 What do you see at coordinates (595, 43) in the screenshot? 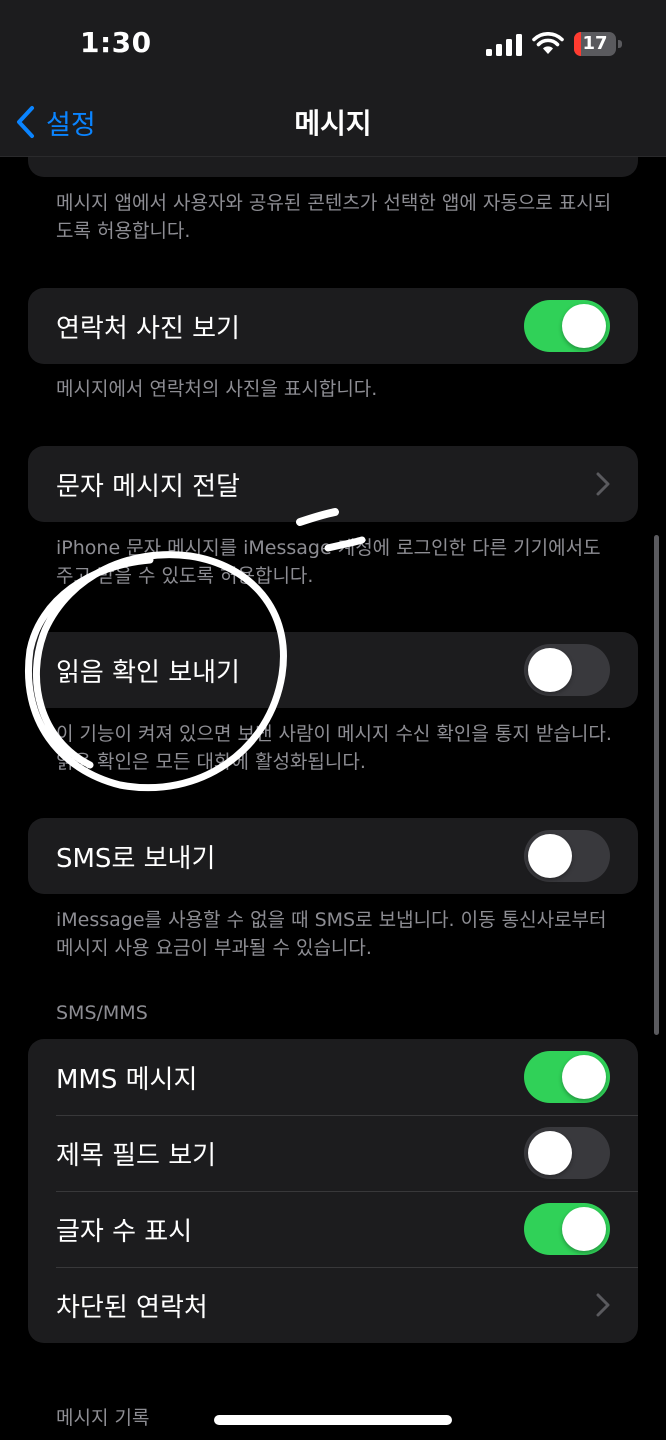
I see `battery-level: 17` at bounding box center [595, 43].